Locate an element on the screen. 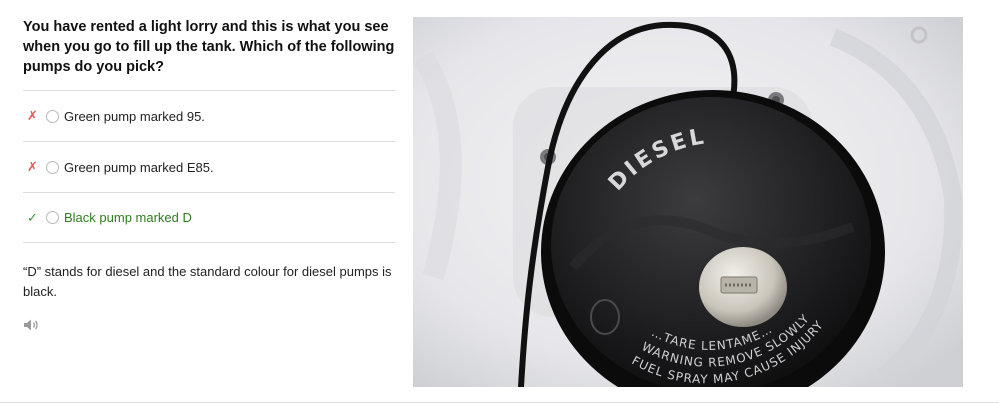 The width and height of the screenshot is (999, 405). answer-label: Black pump marked D is located at coordinates (128, 217).